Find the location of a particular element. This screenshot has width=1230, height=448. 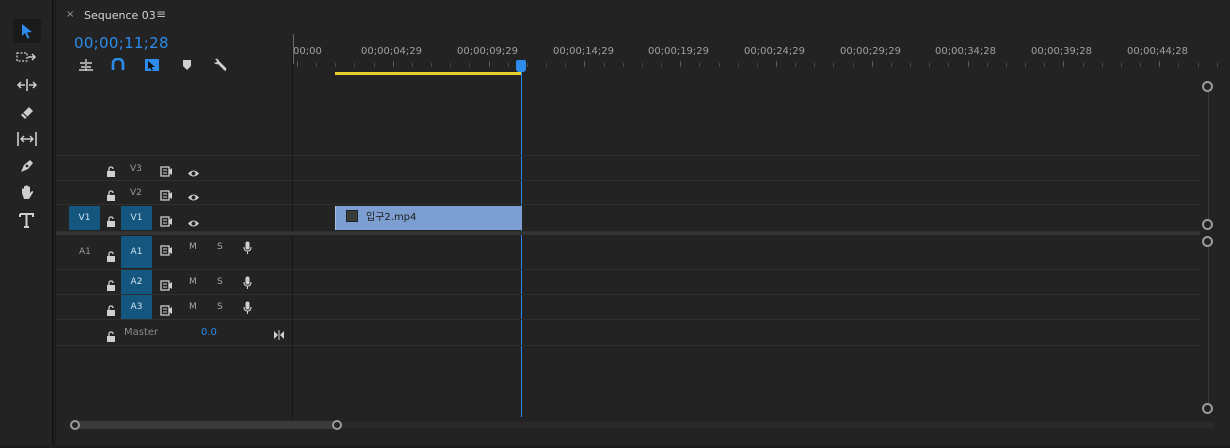

clip-video: 입구2.mp4 is located at coordinates (428, 218).